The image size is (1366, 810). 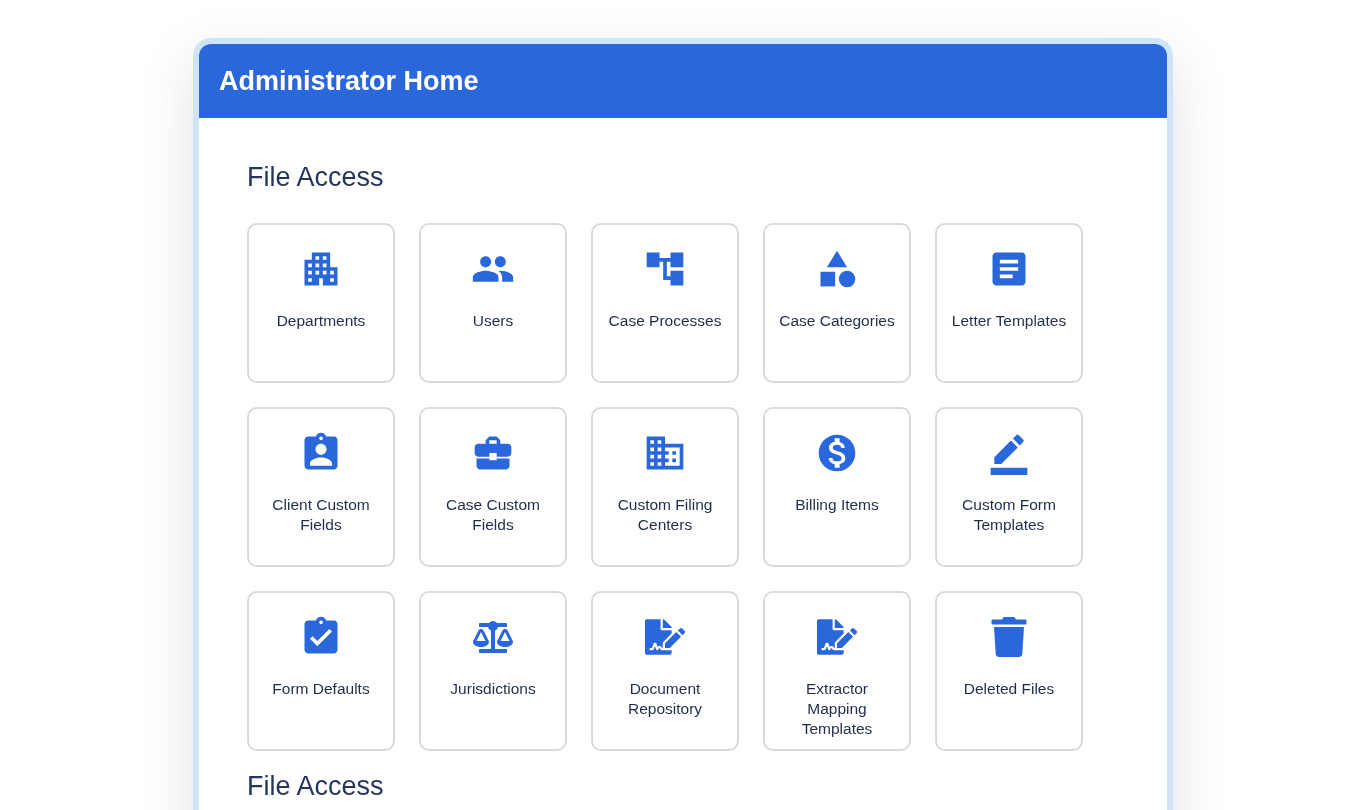 What do you see at coordinates (493, 487) in the screenshot?
I see `menu-tile: Case Custom Fields` at bounding box center [493, 487].